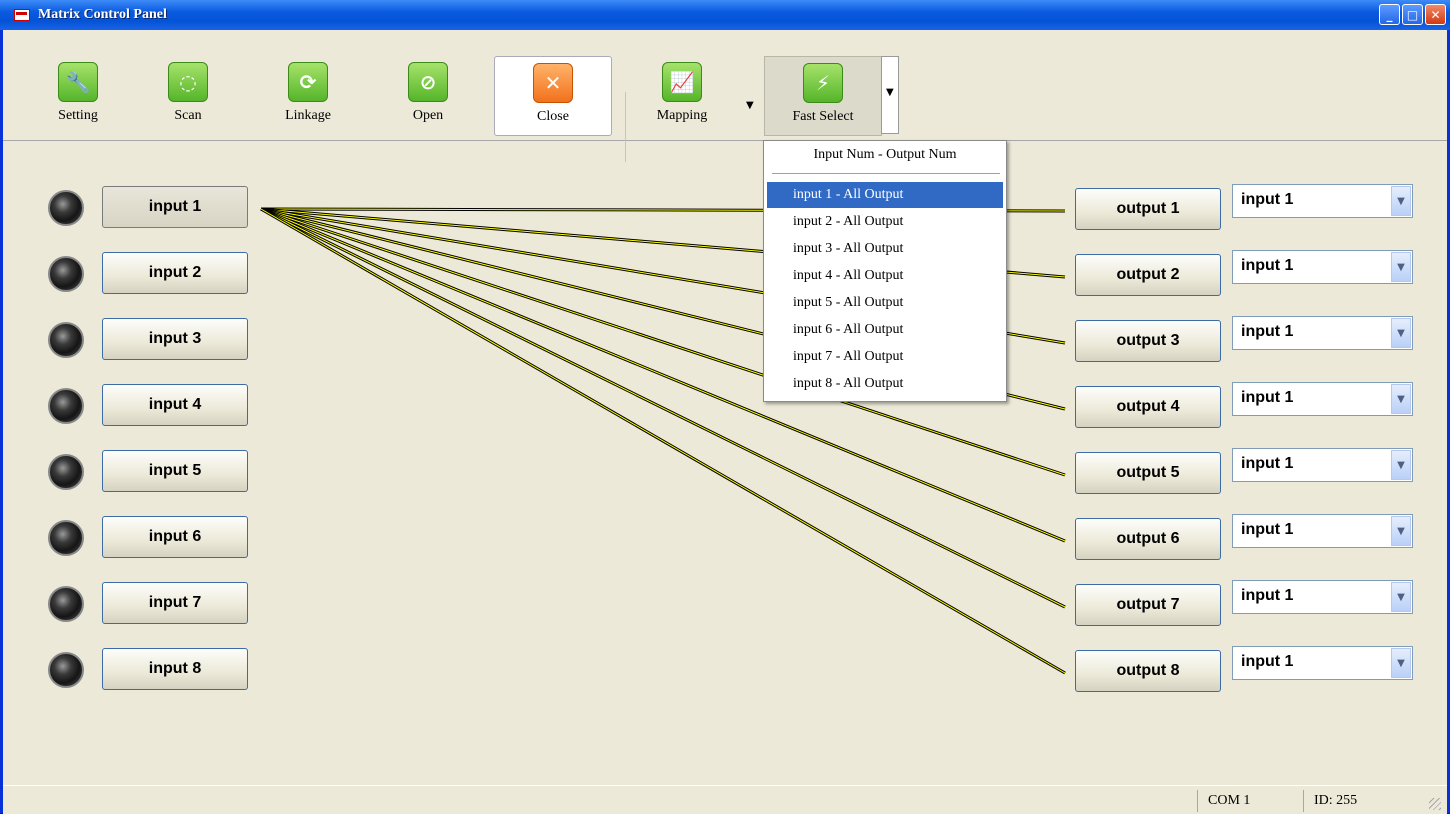 This screenshot has width=1450, height=814. Describe the element at coordinates (66, 274) in the screenshot. I see `input-2-status-led` at that location.